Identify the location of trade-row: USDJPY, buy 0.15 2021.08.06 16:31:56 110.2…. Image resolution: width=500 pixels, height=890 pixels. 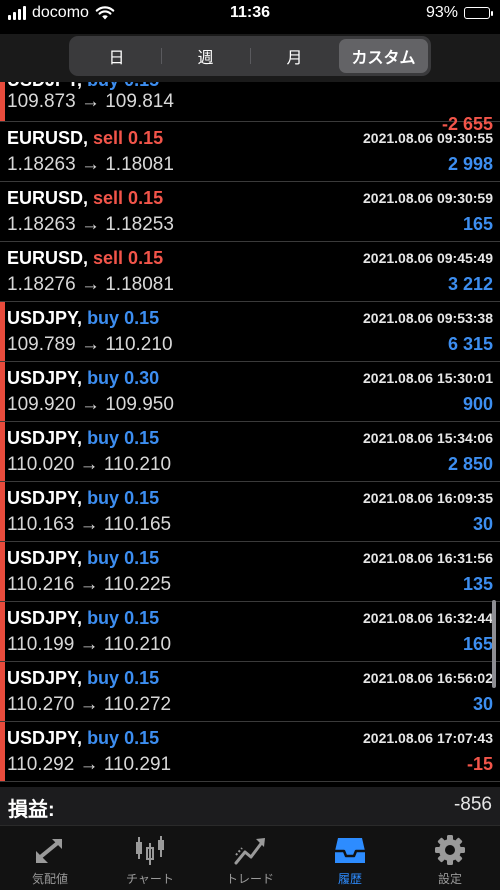
(250, 572).